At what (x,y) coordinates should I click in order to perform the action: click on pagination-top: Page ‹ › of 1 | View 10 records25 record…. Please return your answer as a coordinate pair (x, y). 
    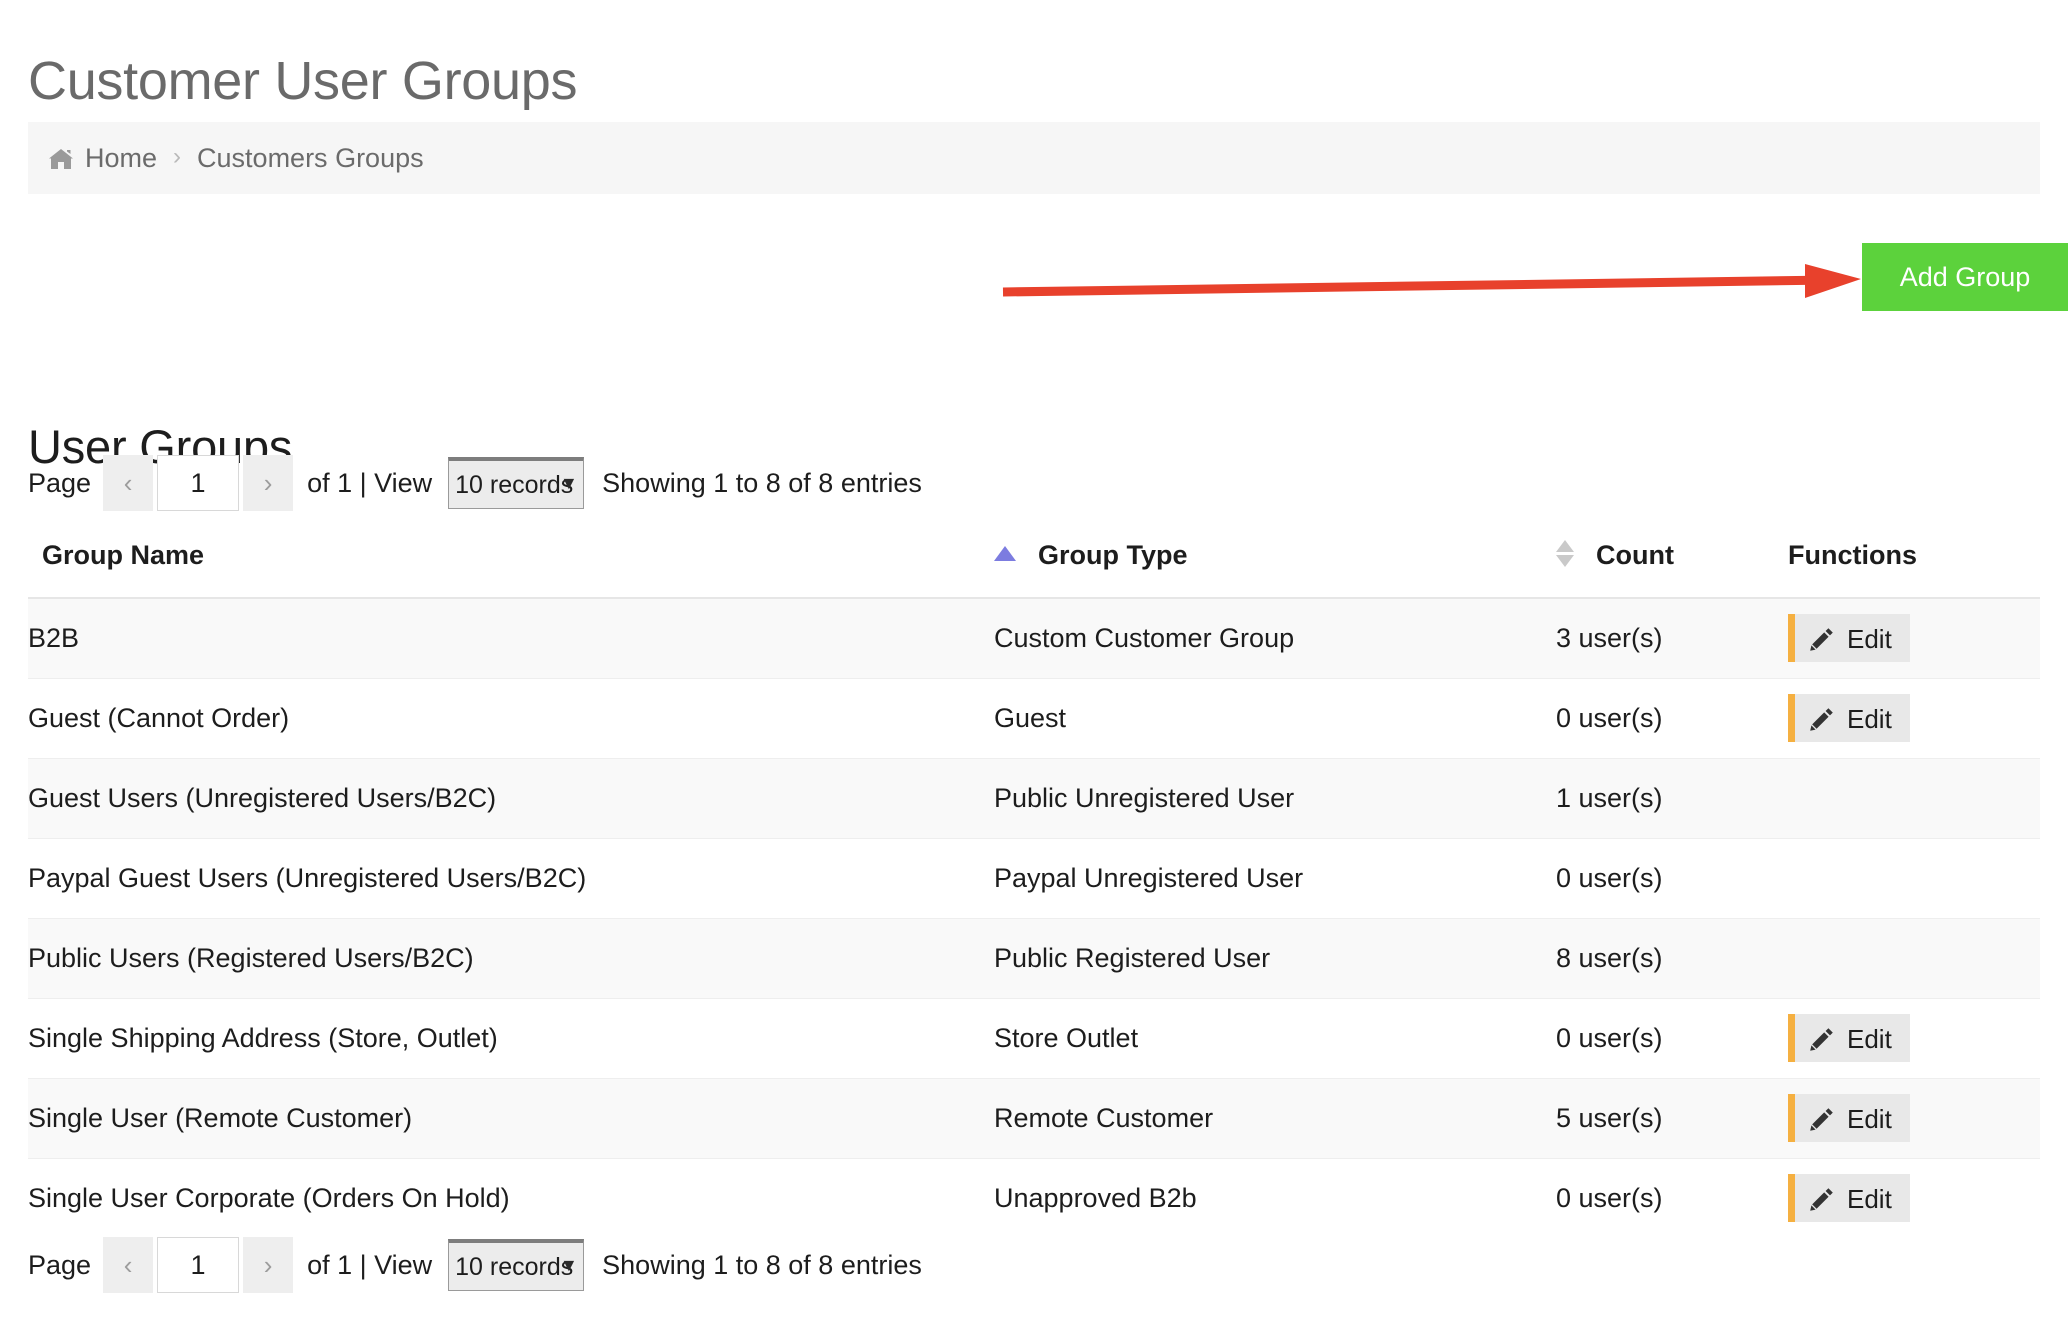
    Looking at the image, I should click on (475, 483).